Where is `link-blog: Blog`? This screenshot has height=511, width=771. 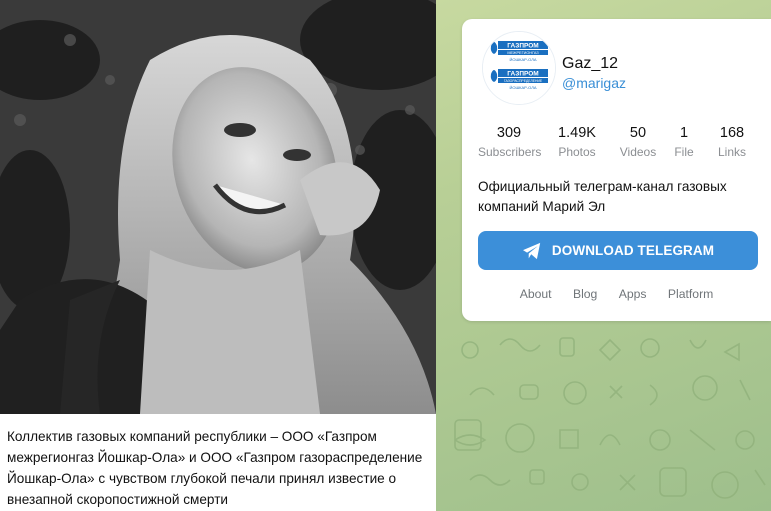
link-blog: Blog is located at coordinates (585, 294).